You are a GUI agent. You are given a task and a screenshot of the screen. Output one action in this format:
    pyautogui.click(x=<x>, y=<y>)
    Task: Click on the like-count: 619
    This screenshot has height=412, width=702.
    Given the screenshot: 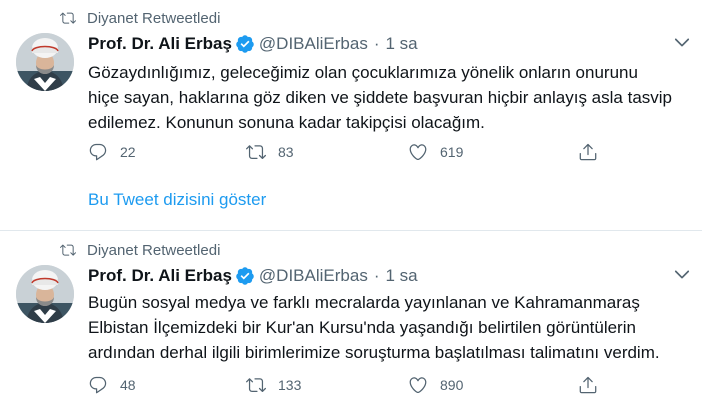 What is the action you would take?
    pyautogui.click(x=452, y=152)
    